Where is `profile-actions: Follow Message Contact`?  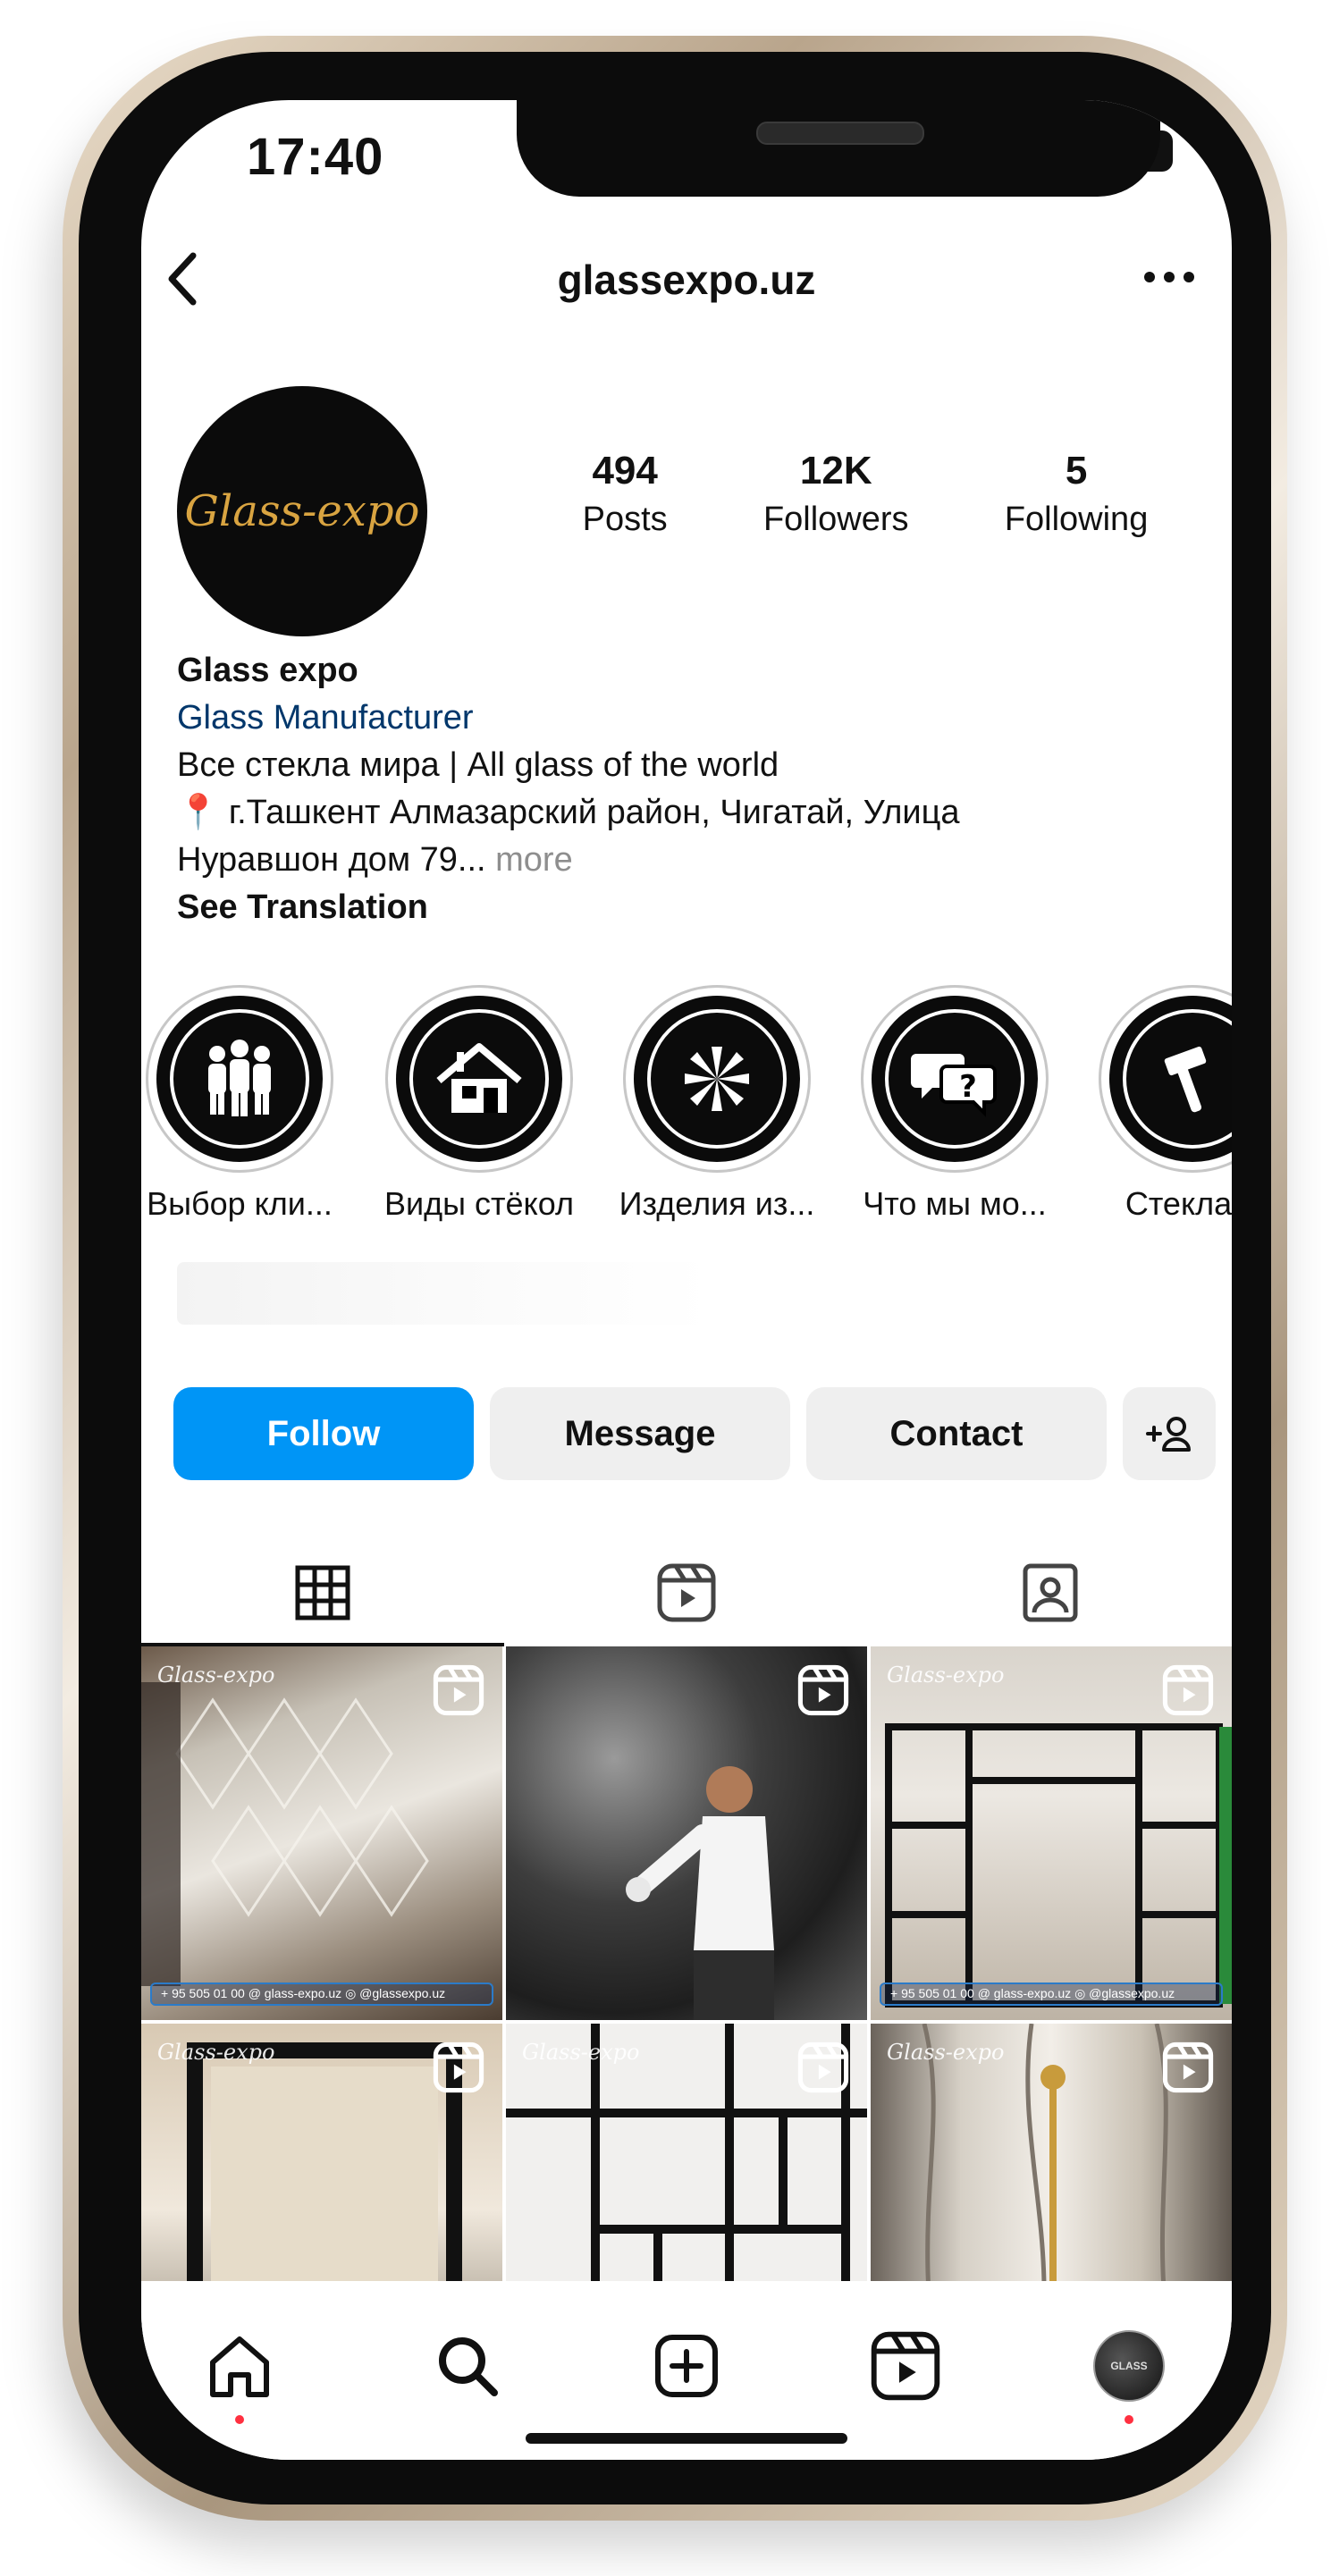
profile-actions: Follow Message Contact is located at coordinates (694, 1434).